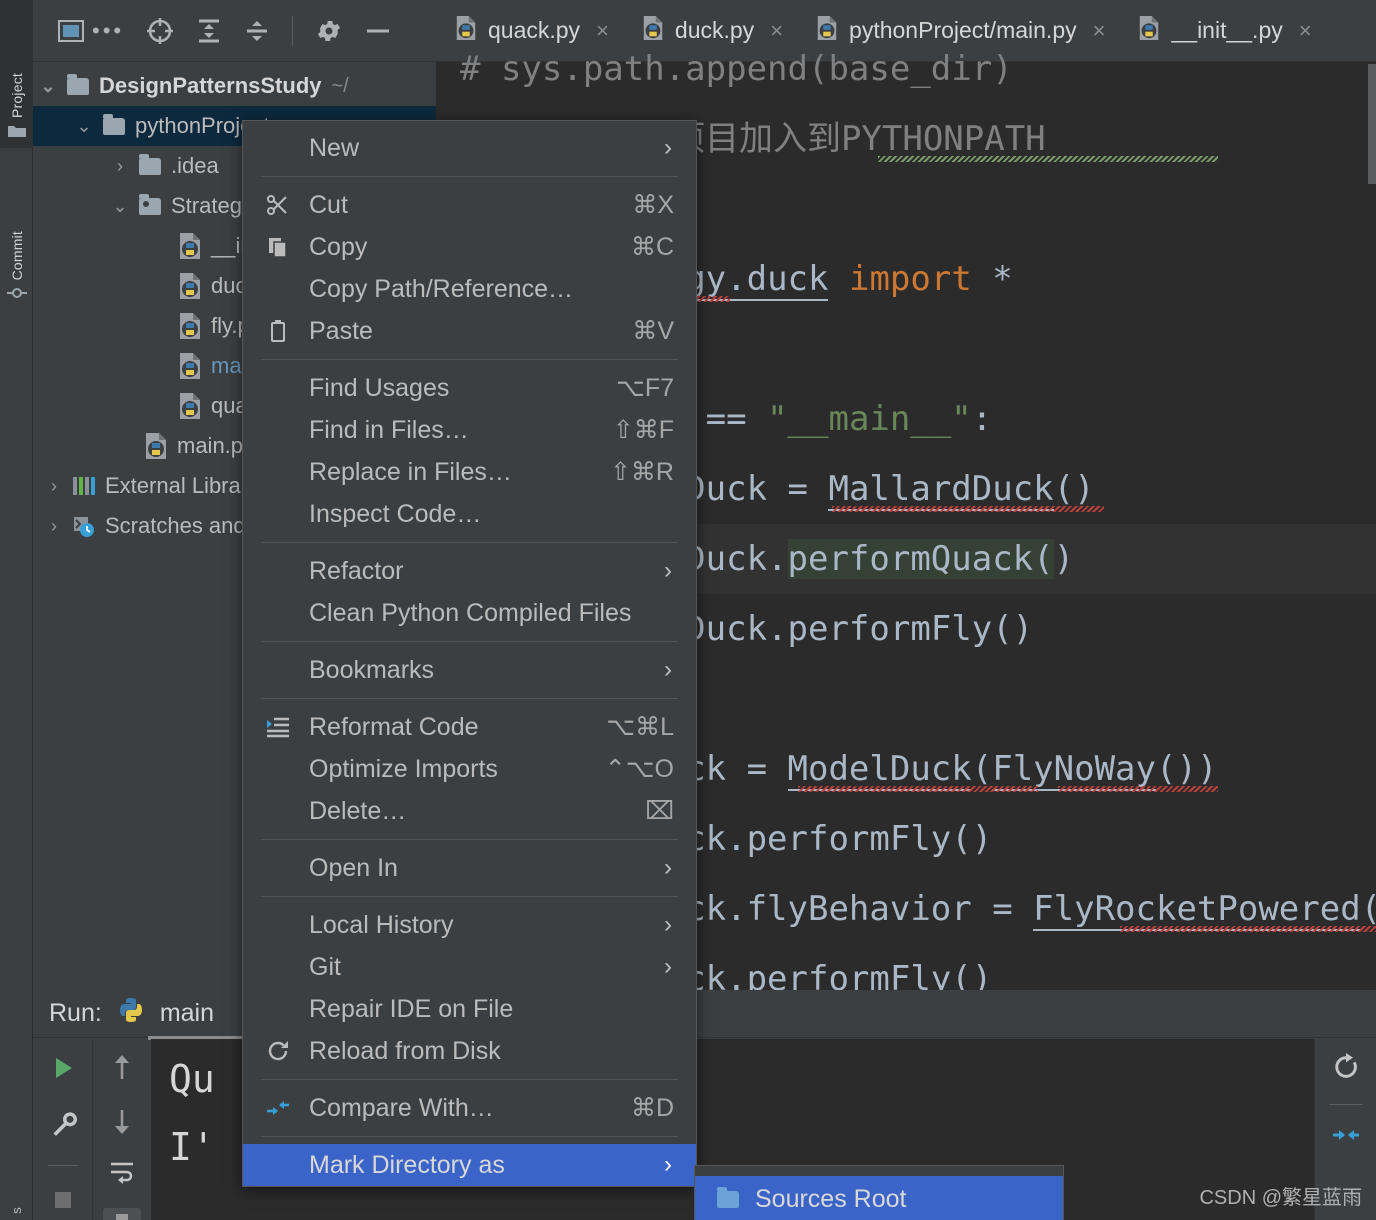 The height and width of the screenshot is (1220, 1376). What do you see at coordinates (84, 486) in the screenshot?
I see `libraries-icon` at bounding box center [84, 486].